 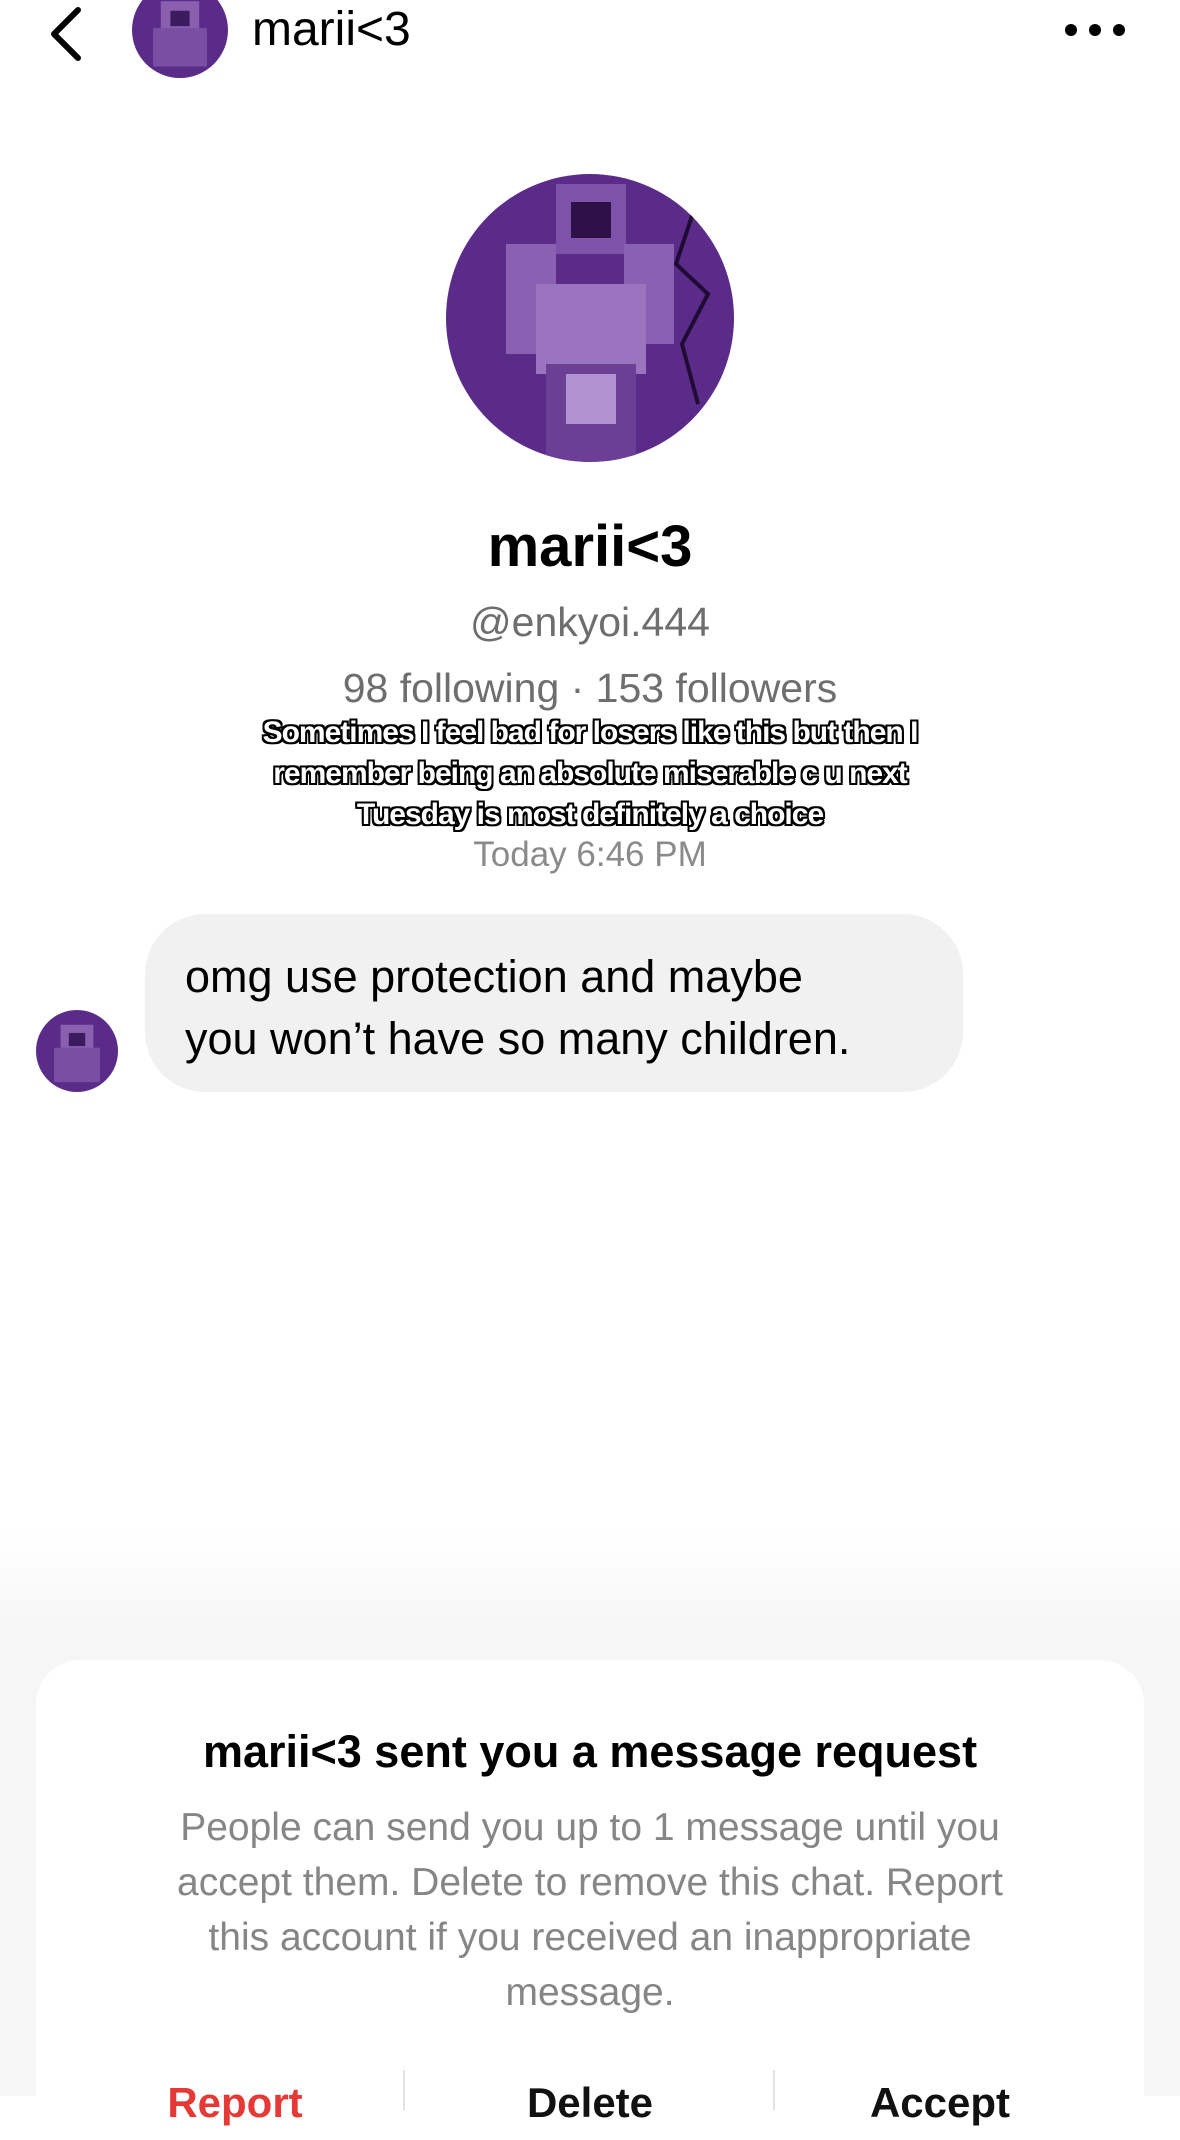 What do you see at coordinates (590, 546) in the screenshot?
I see `profile-name: marii<3` at bounding box center [590, 546].